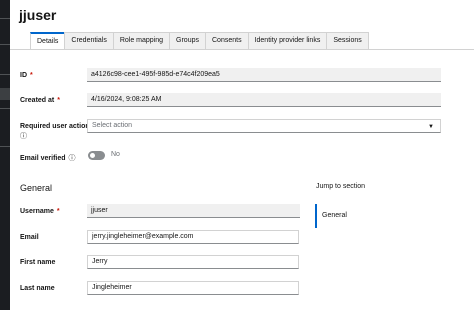 The width and height of the screenshot is (474, 310). What do you see at coordinates (193, 237) in the screenshot?
I see `email-input: jerry.jingleheimer@example.com` at bounding box center [193, 237].